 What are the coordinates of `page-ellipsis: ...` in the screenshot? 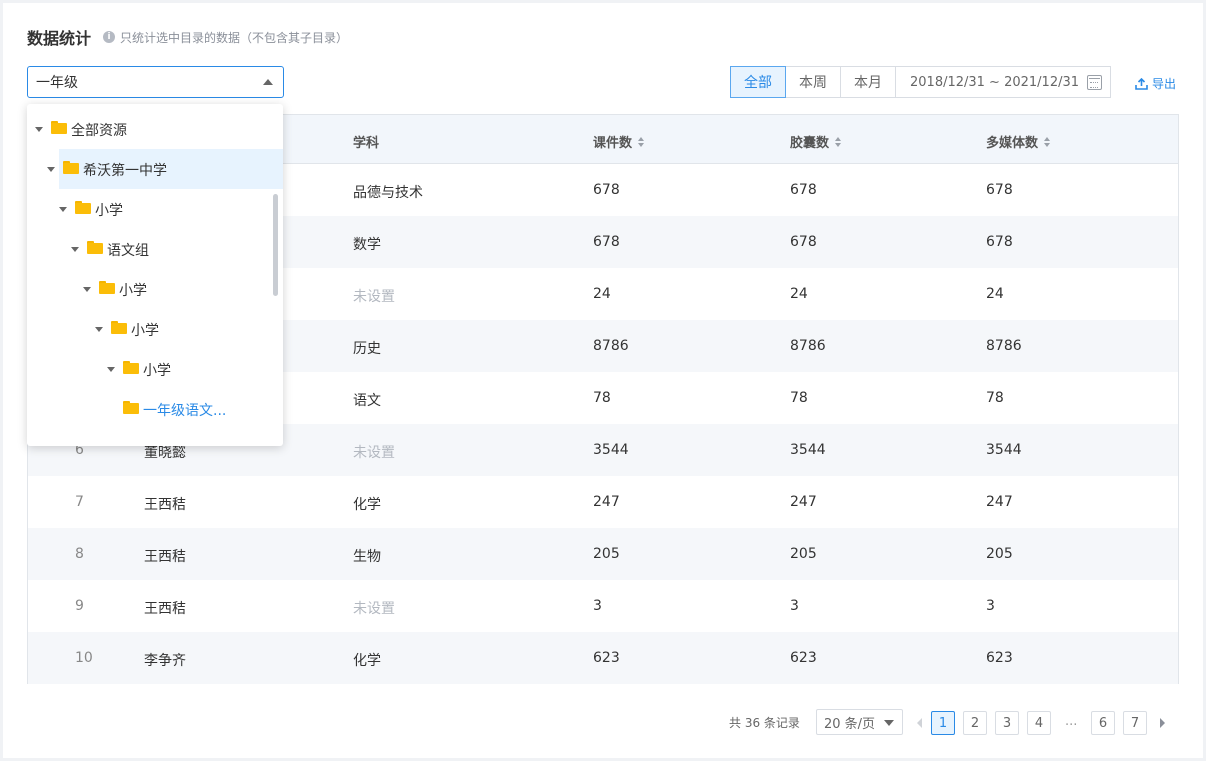 It's located at (1071, 721).